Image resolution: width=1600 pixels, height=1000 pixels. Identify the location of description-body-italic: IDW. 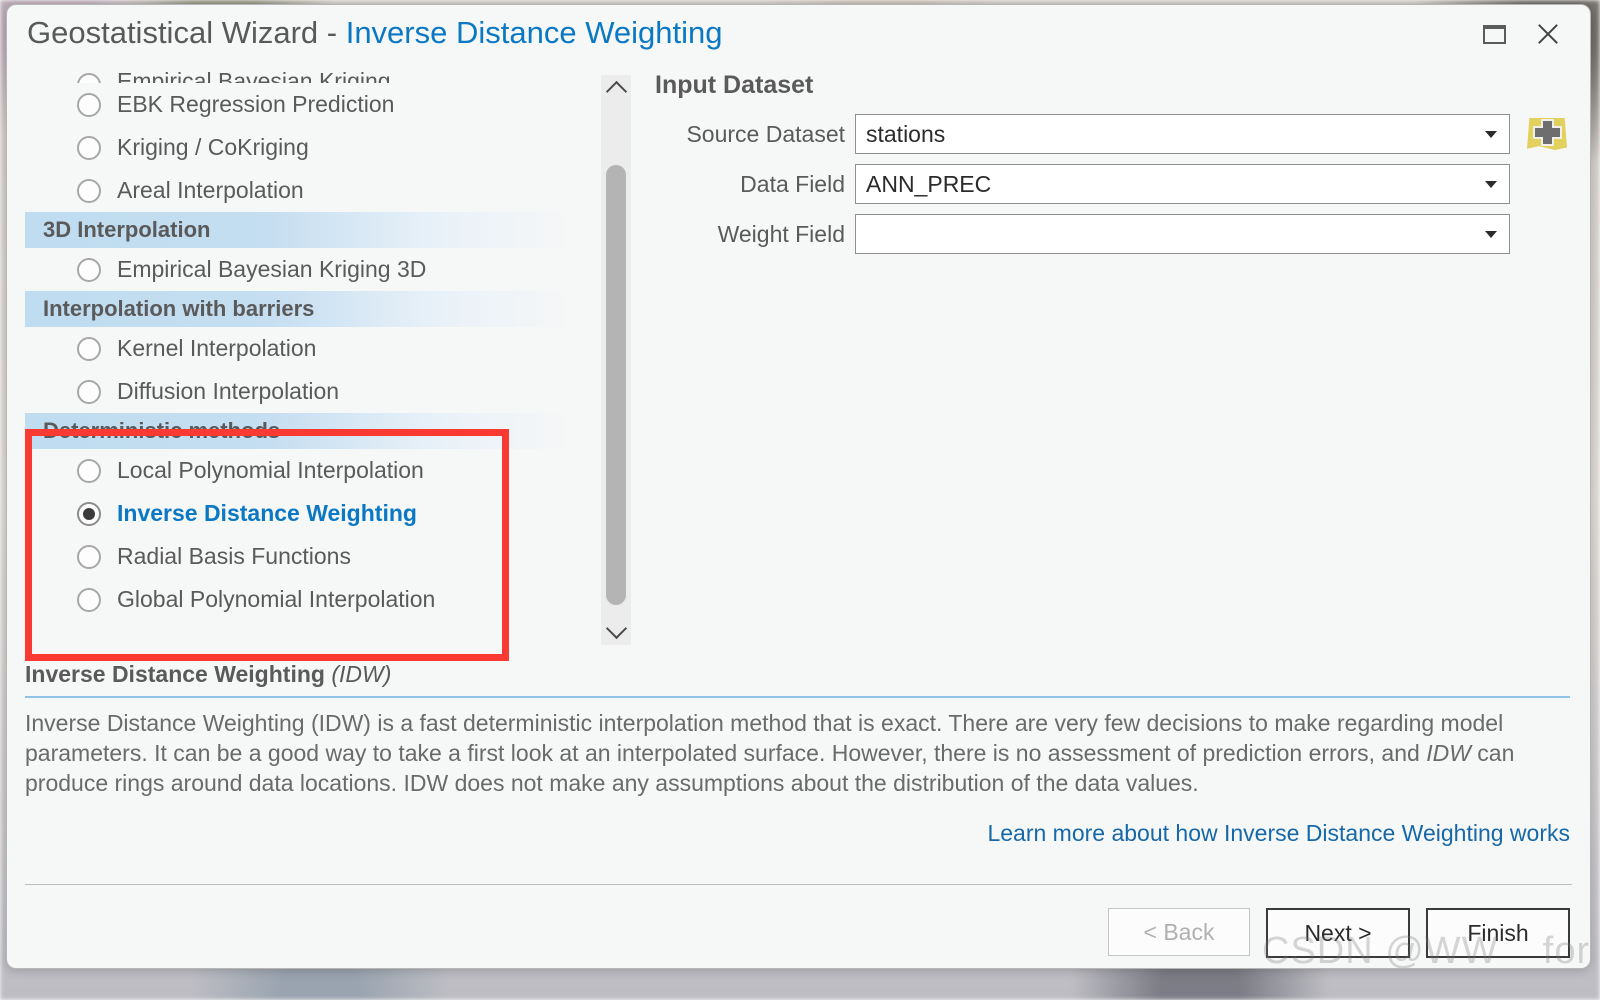
(1448, 753).